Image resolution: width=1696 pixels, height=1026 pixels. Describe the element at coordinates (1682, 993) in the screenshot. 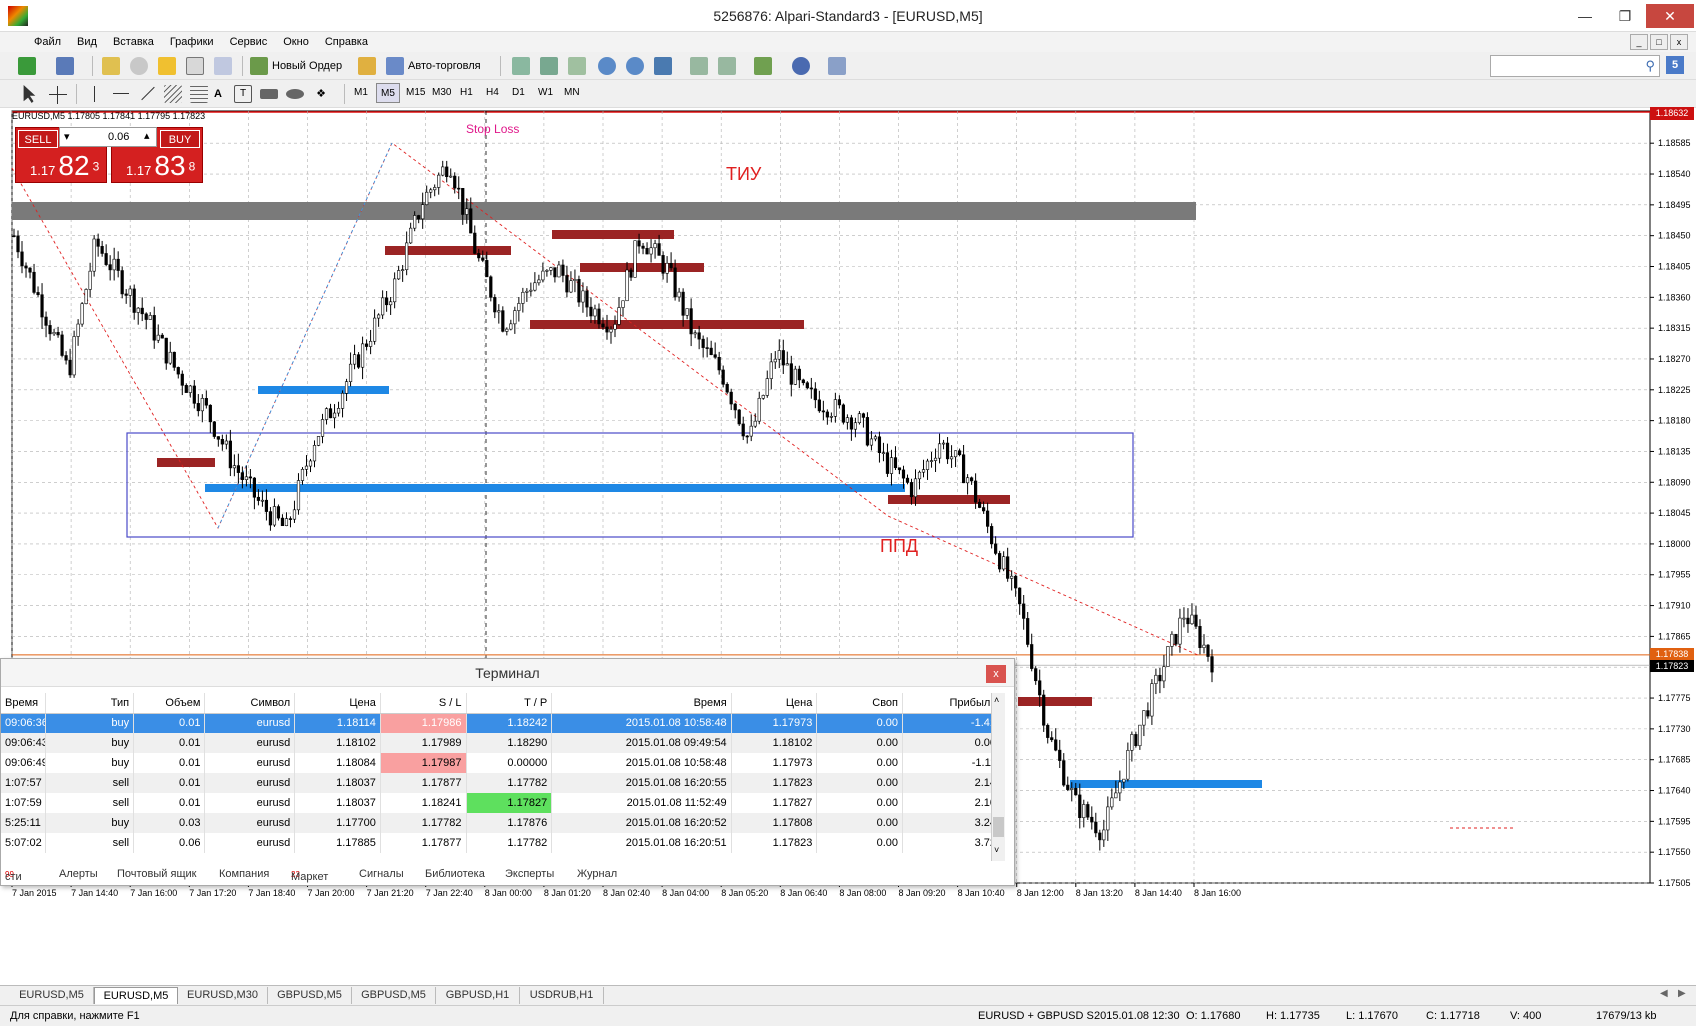

I see `tabs-scroll-right-icon: ▶` at that location.